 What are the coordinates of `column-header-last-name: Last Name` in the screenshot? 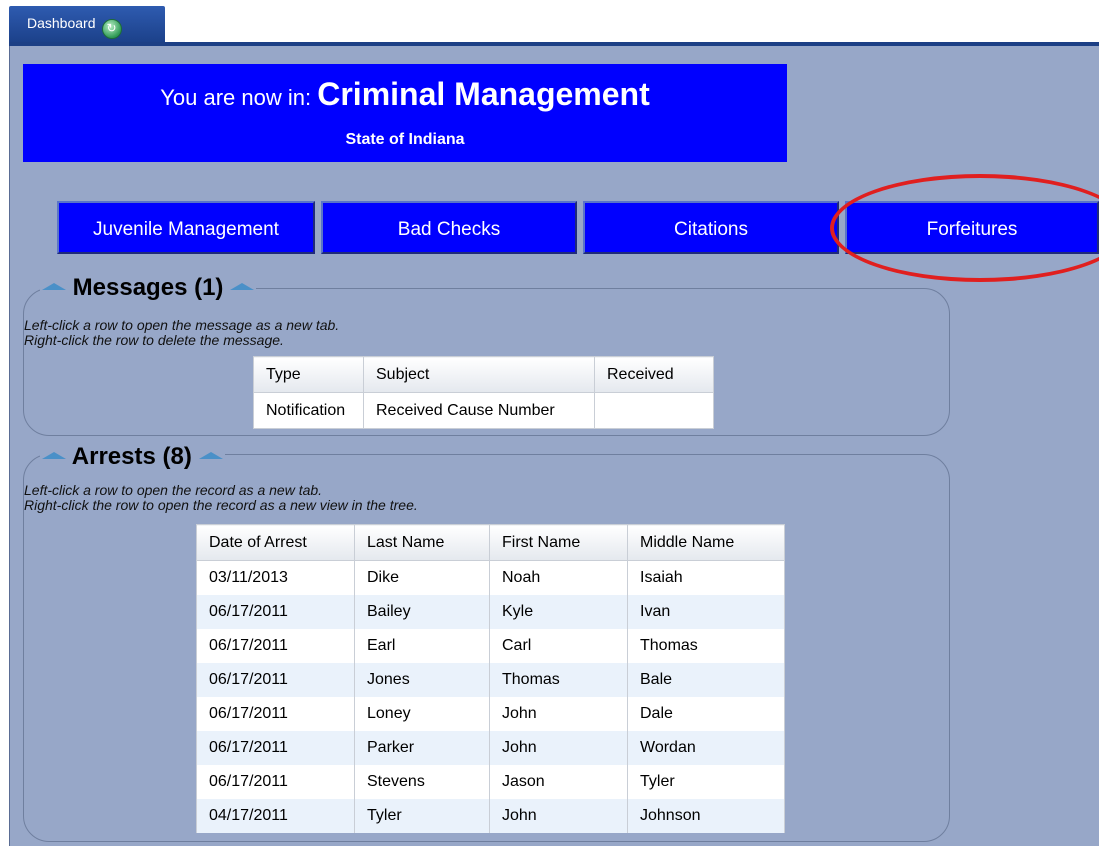 It's located at (422, 542).